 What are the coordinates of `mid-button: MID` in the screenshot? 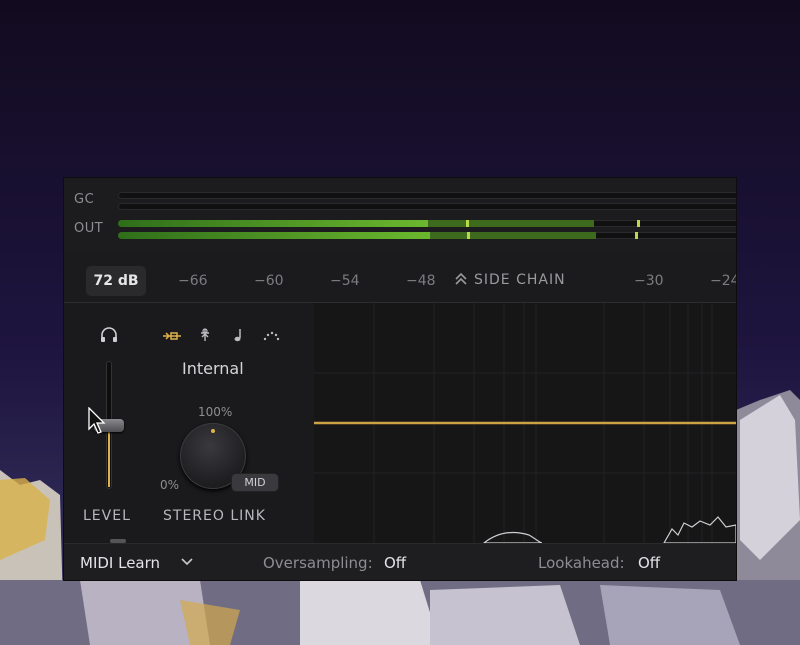 It's located at (255, 482).